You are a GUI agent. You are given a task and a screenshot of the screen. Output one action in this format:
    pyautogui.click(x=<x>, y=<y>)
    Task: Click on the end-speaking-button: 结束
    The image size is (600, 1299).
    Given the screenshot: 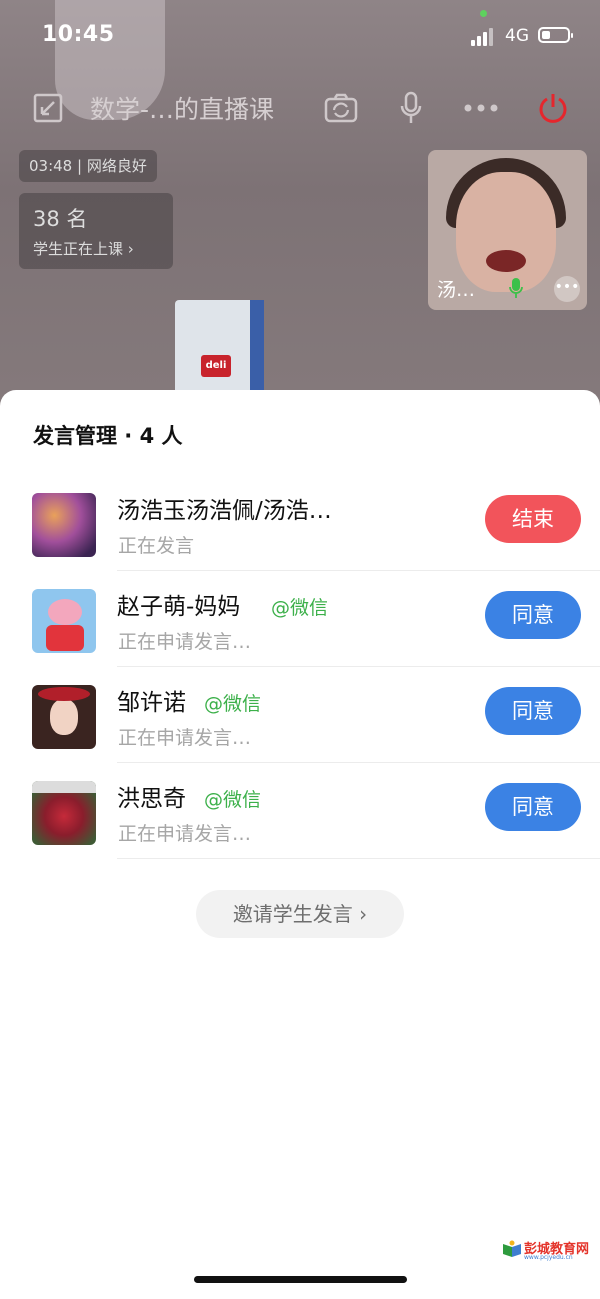 What is the action you would take?
    pyautogui.click(x=533, y=519)
    